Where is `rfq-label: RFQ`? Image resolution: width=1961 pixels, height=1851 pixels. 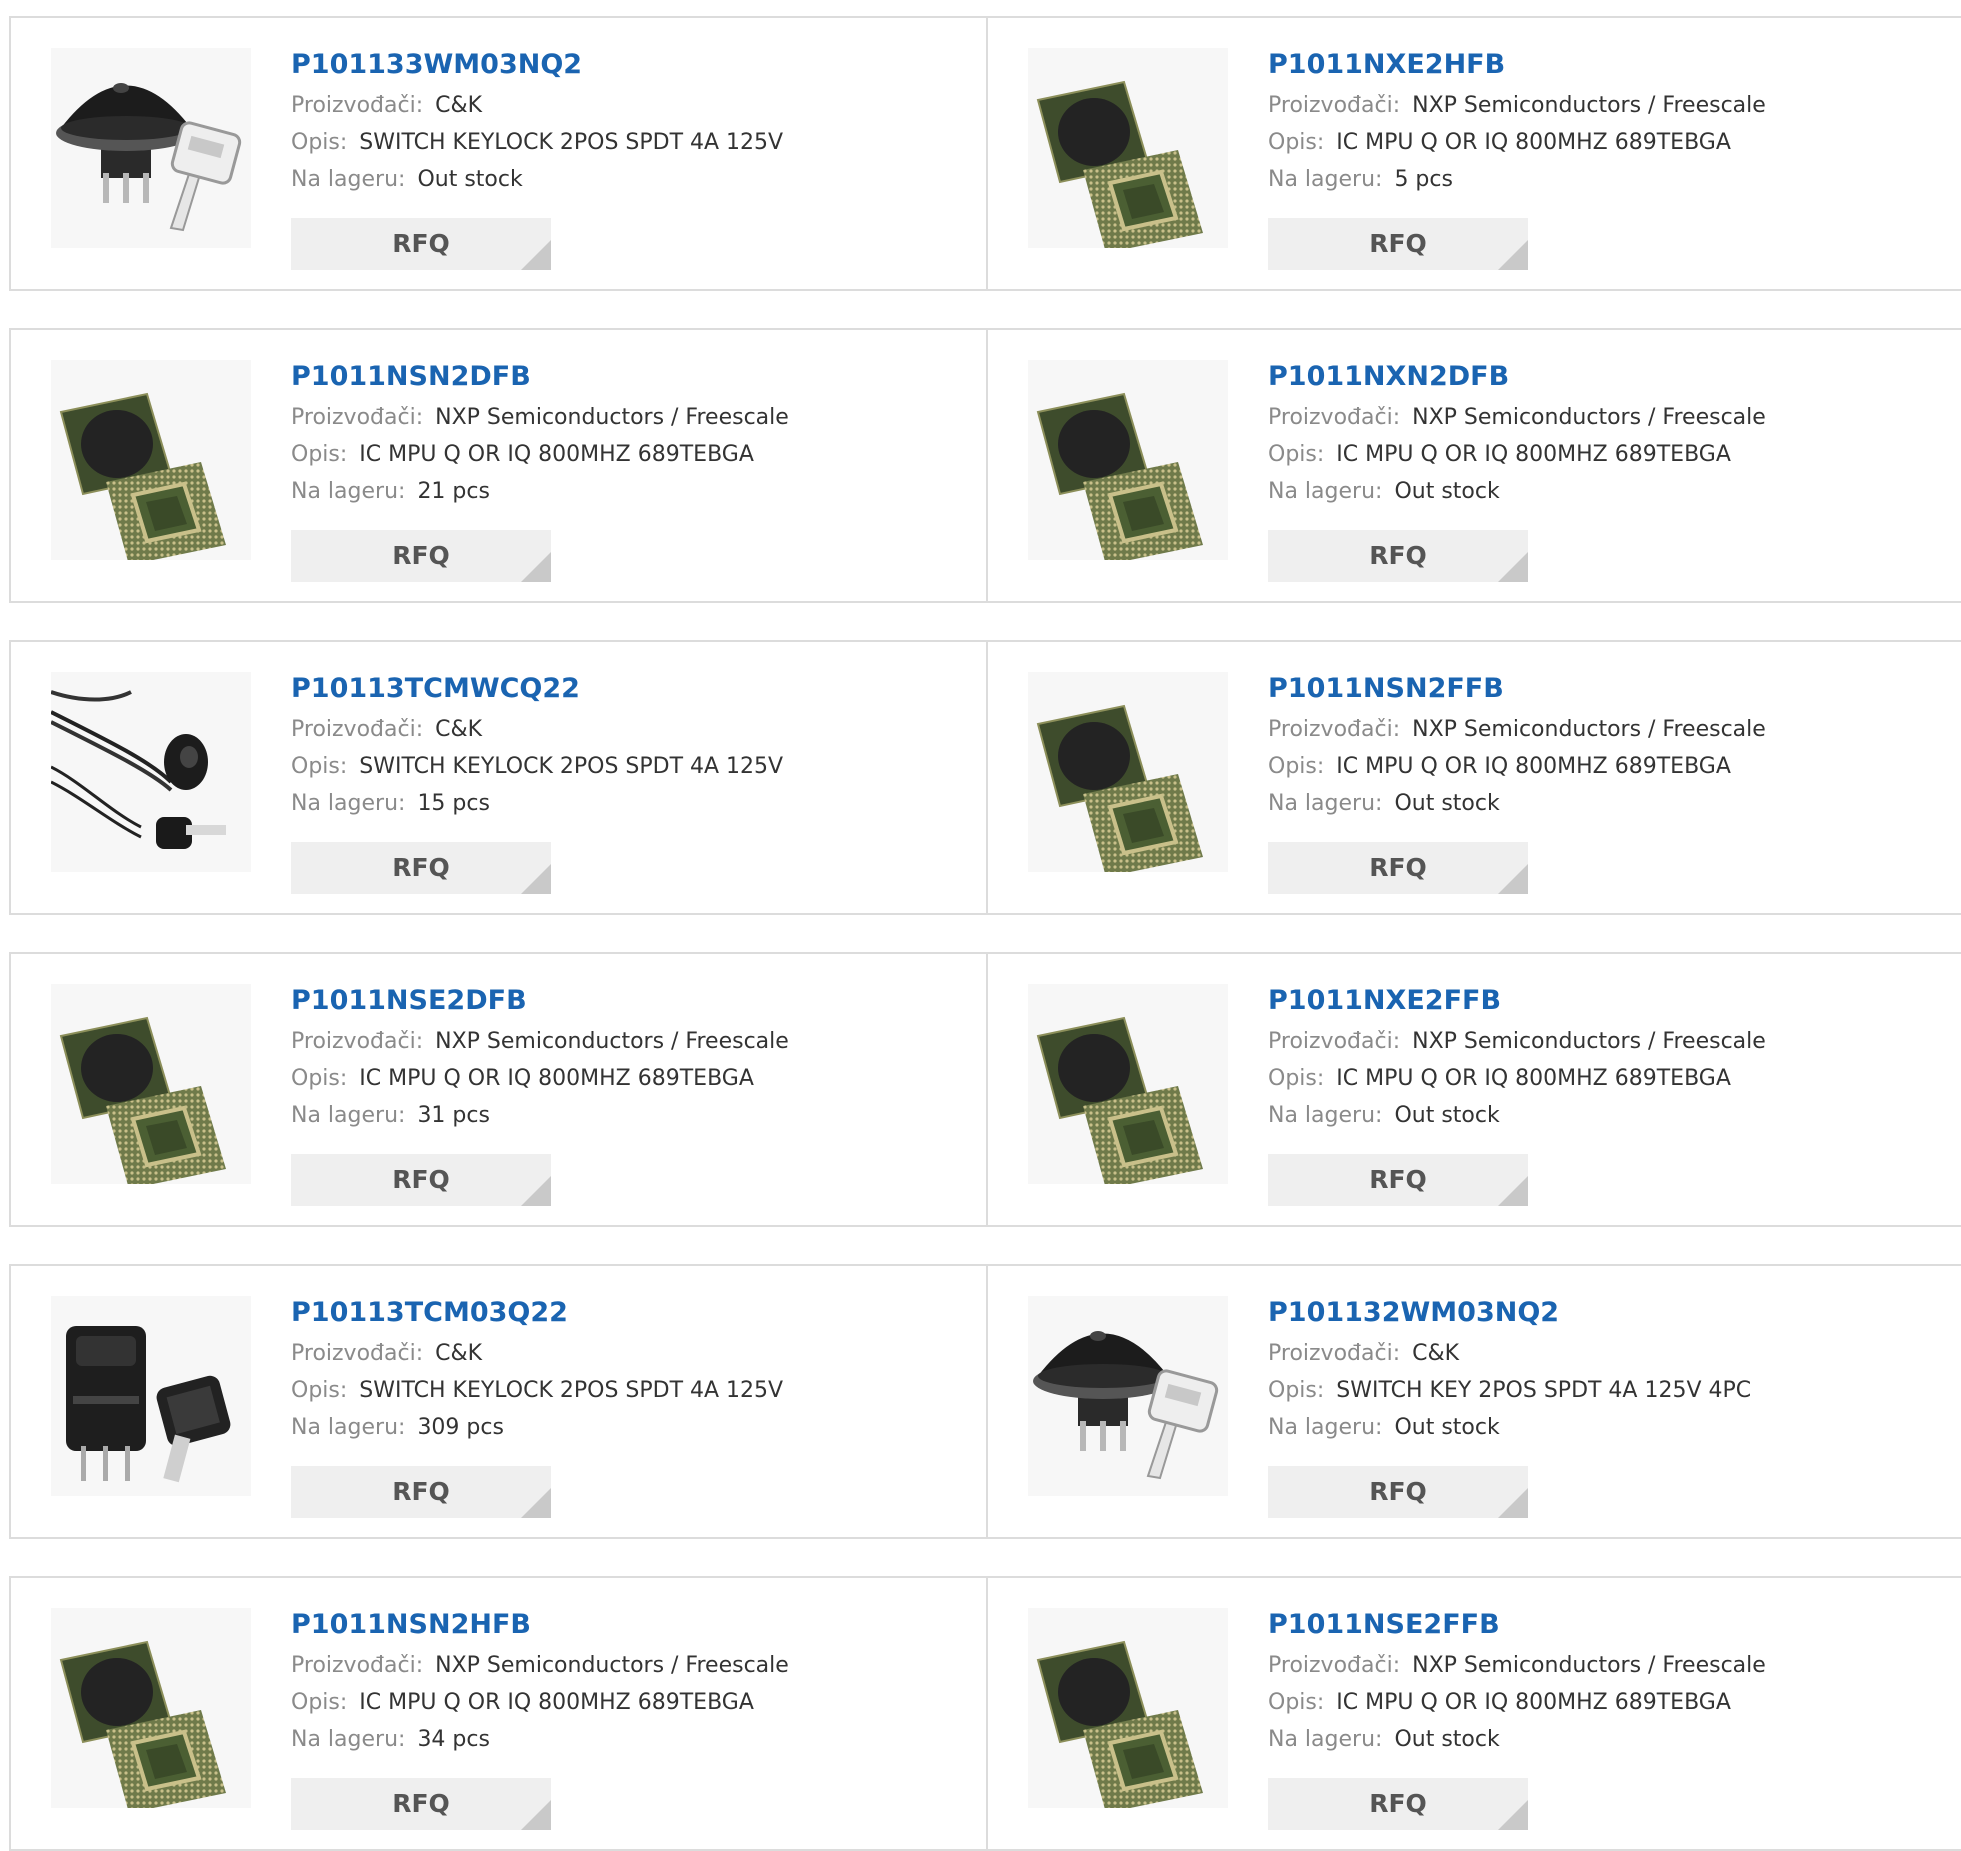 rfq-label: RFQ is located at coordinates (1398, 243).